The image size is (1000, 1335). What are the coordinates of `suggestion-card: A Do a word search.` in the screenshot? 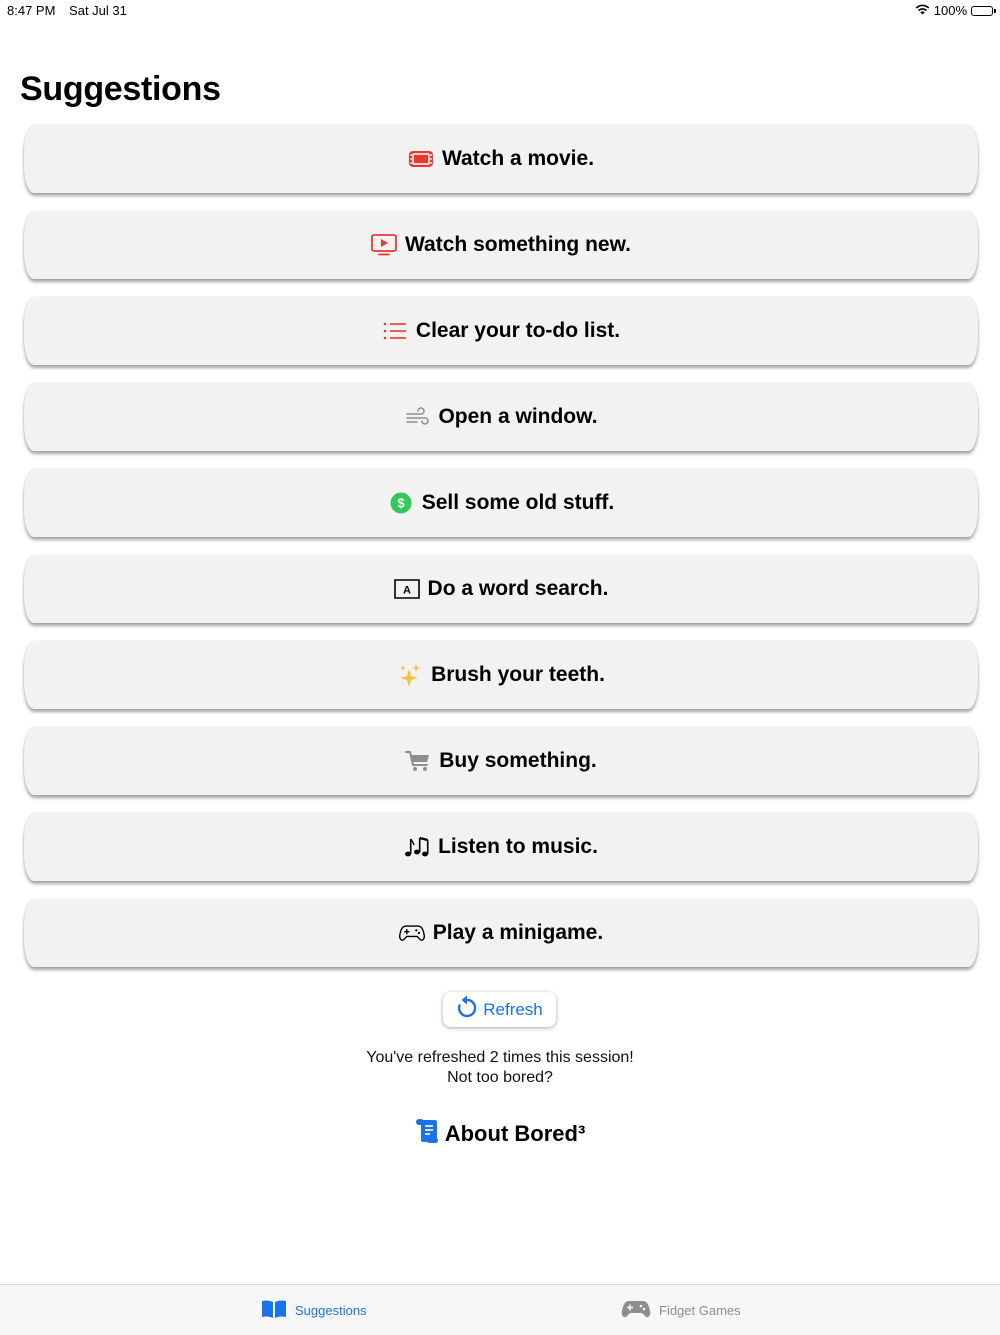 It's located at (501, 589).